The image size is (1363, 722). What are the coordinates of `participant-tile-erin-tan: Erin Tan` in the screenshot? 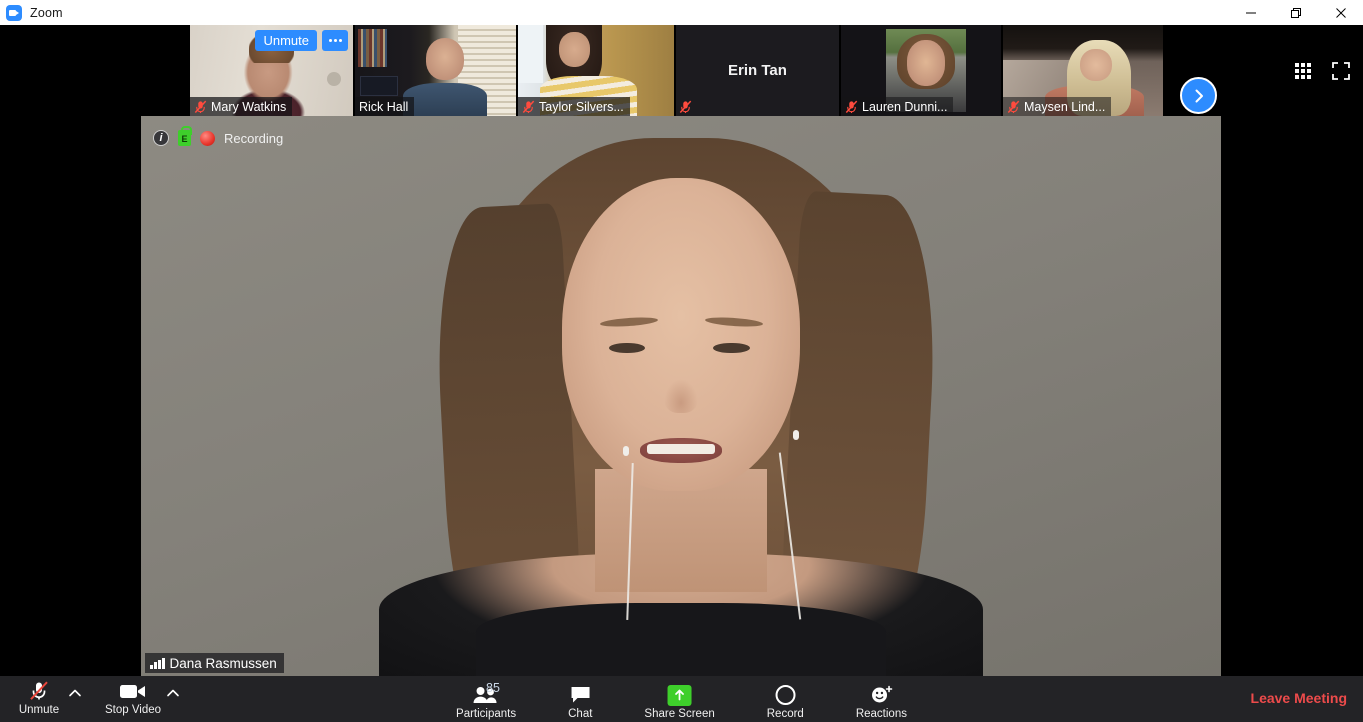 It's located at (758, 70).